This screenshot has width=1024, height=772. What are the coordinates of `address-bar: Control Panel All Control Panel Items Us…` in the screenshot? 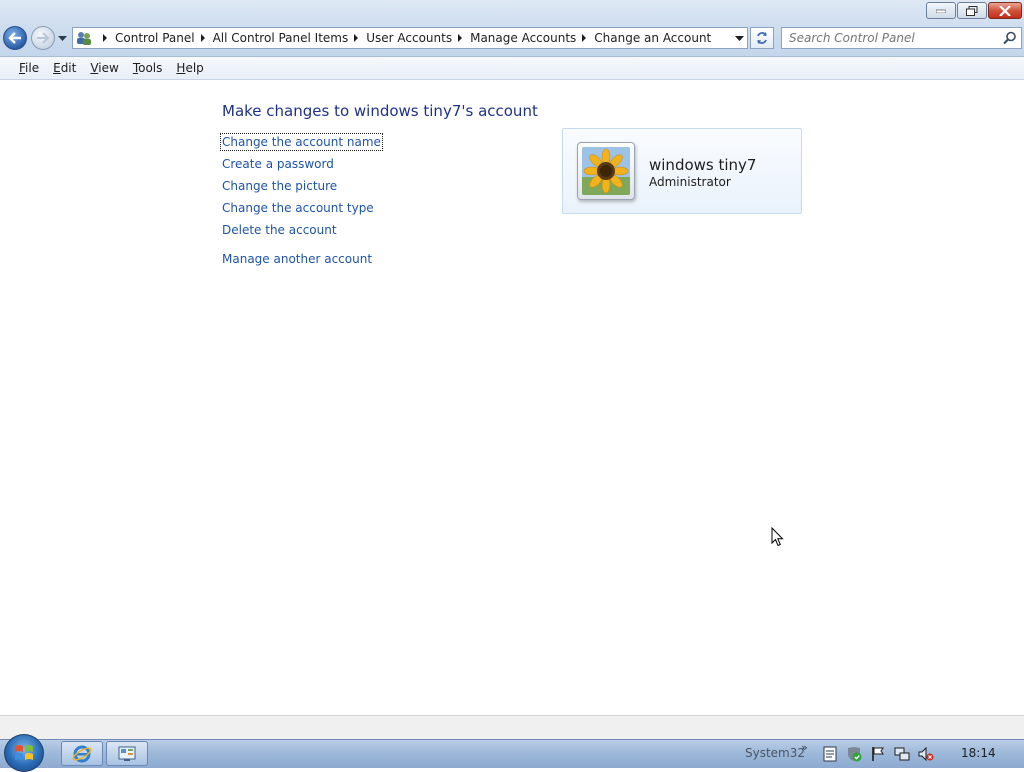 It's located at (410, 38).